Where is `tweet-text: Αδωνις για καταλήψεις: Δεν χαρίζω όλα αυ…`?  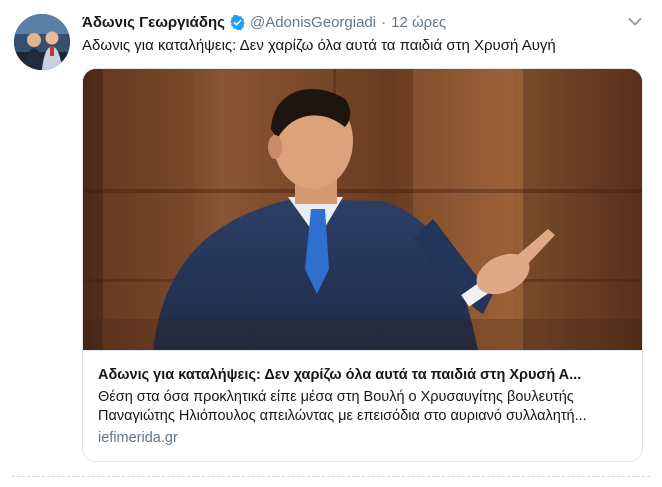
tweet-text: Αδωνις για καταλήψεις: Δεν χαρίζω όλα αυ… is located at coordinates (319, 45).